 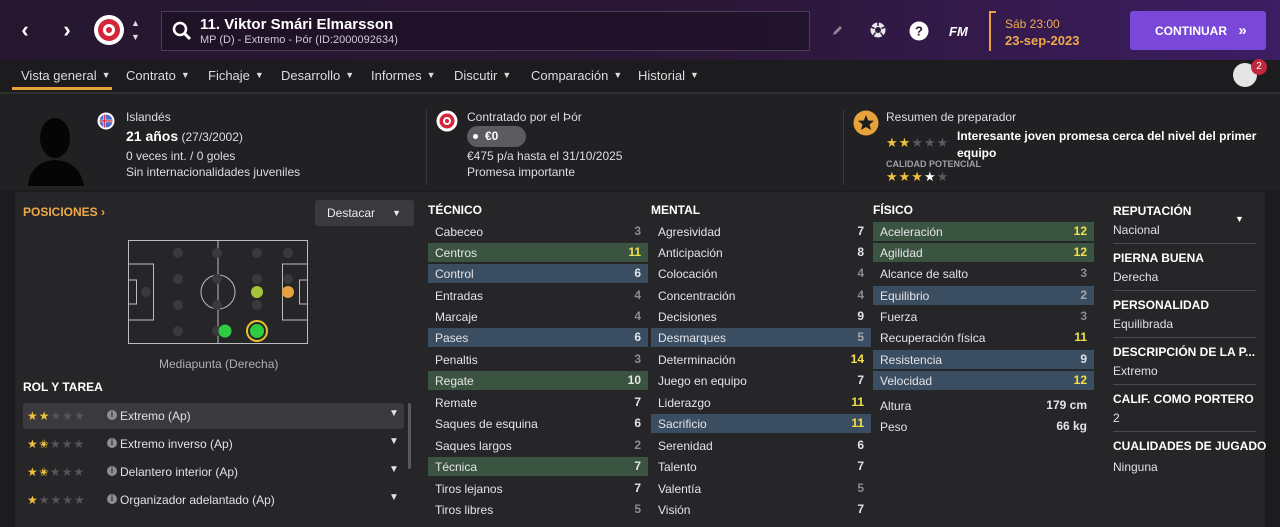 What do you see at coordinates (475, 136) in the screenshot?
I see `fee-dot` at bounding box center [475, 136].